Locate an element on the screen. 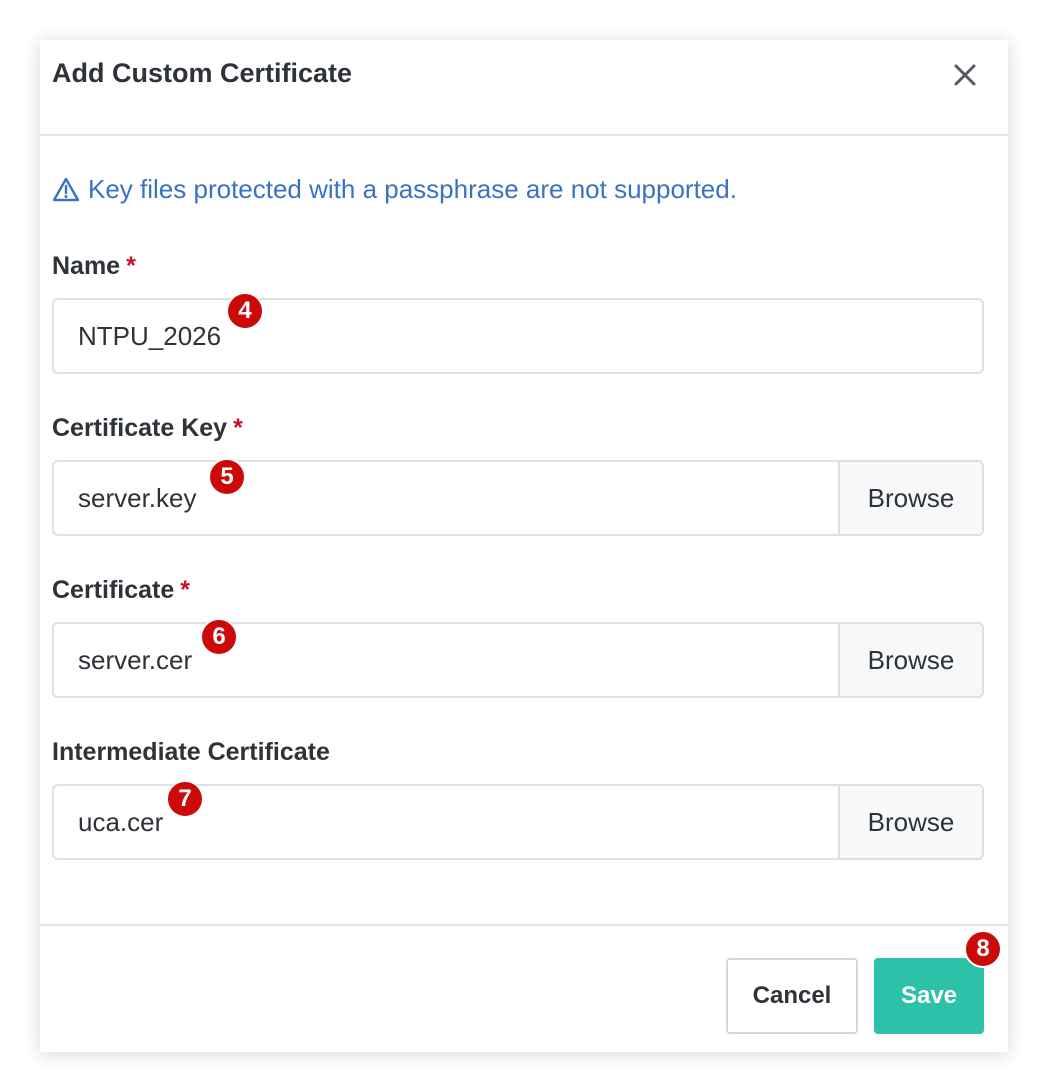 This screenshot has width=1048, height=1092. certificate-browse-button: Browse is located at coordinates (910, 660).